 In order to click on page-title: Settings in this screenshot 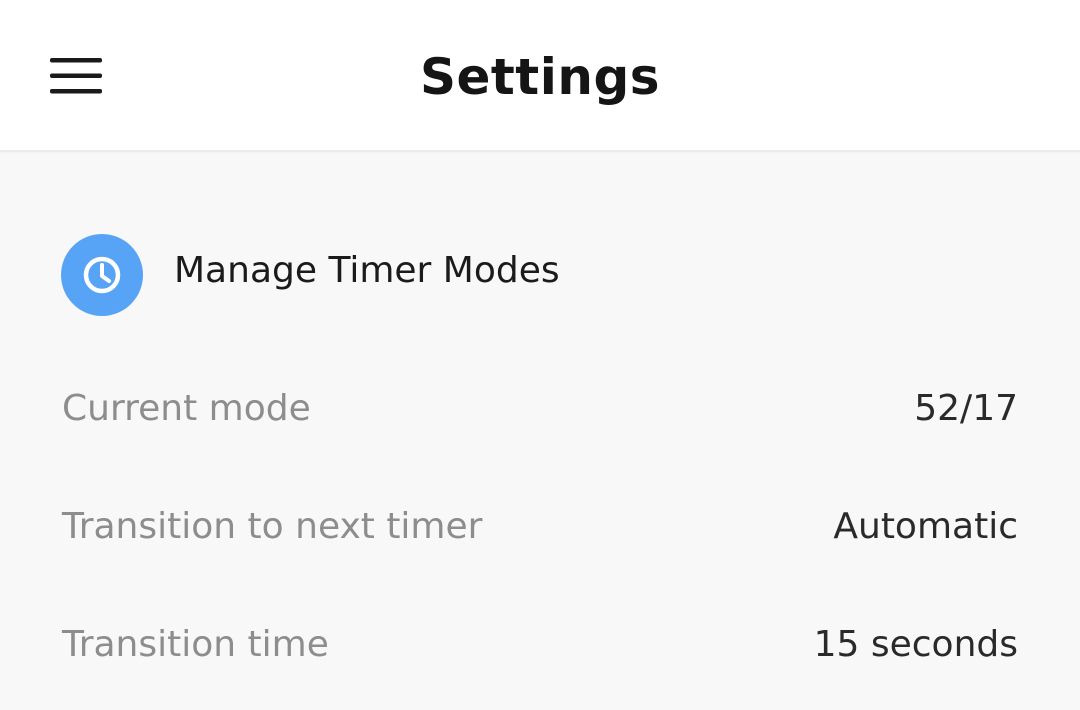, I will do `click(539, 77)`.